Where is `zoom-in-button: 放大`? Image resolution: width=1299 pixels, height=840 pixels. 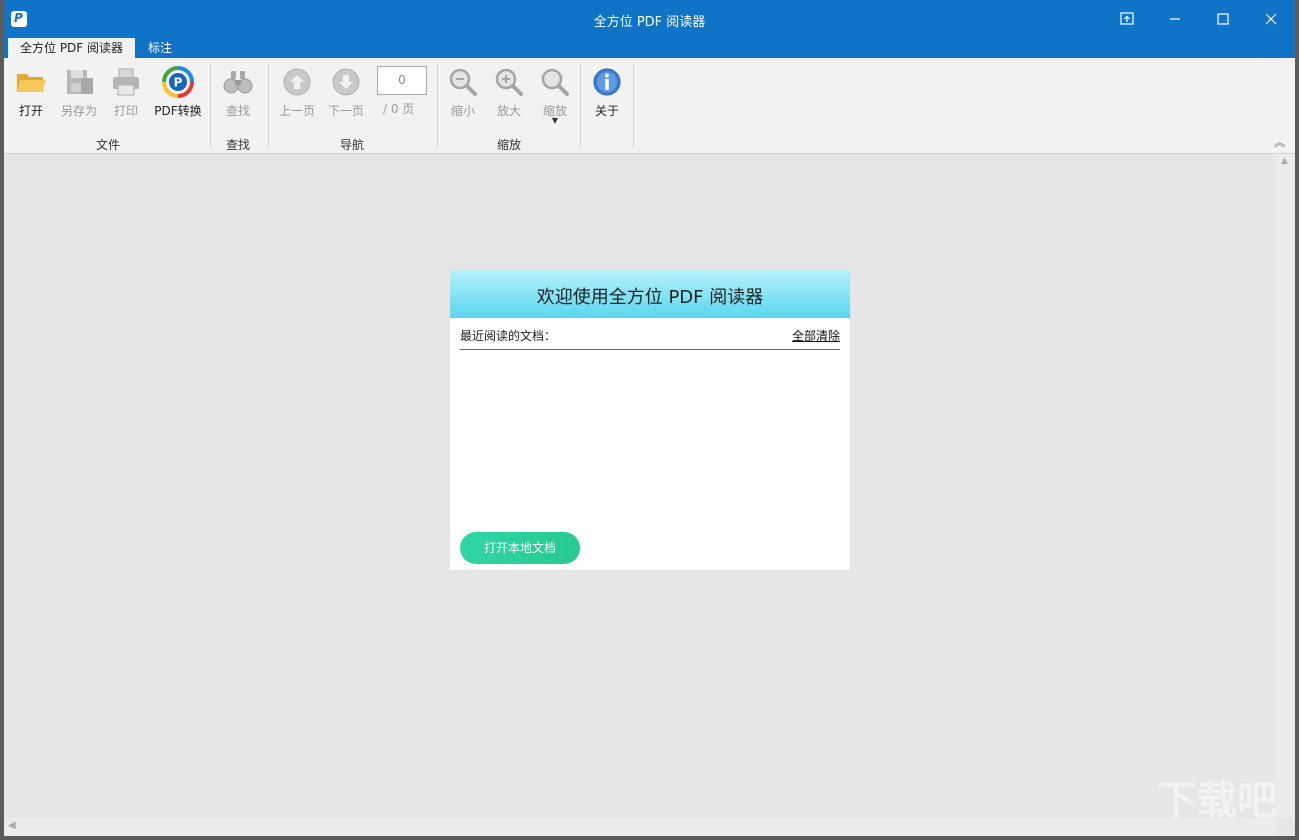 zoom-in-button: 放大 is located at coordinates (509, 97).